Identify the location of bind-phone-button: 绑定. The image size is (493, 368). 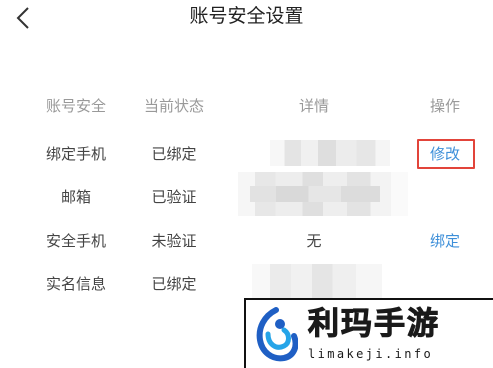
(445, 241).